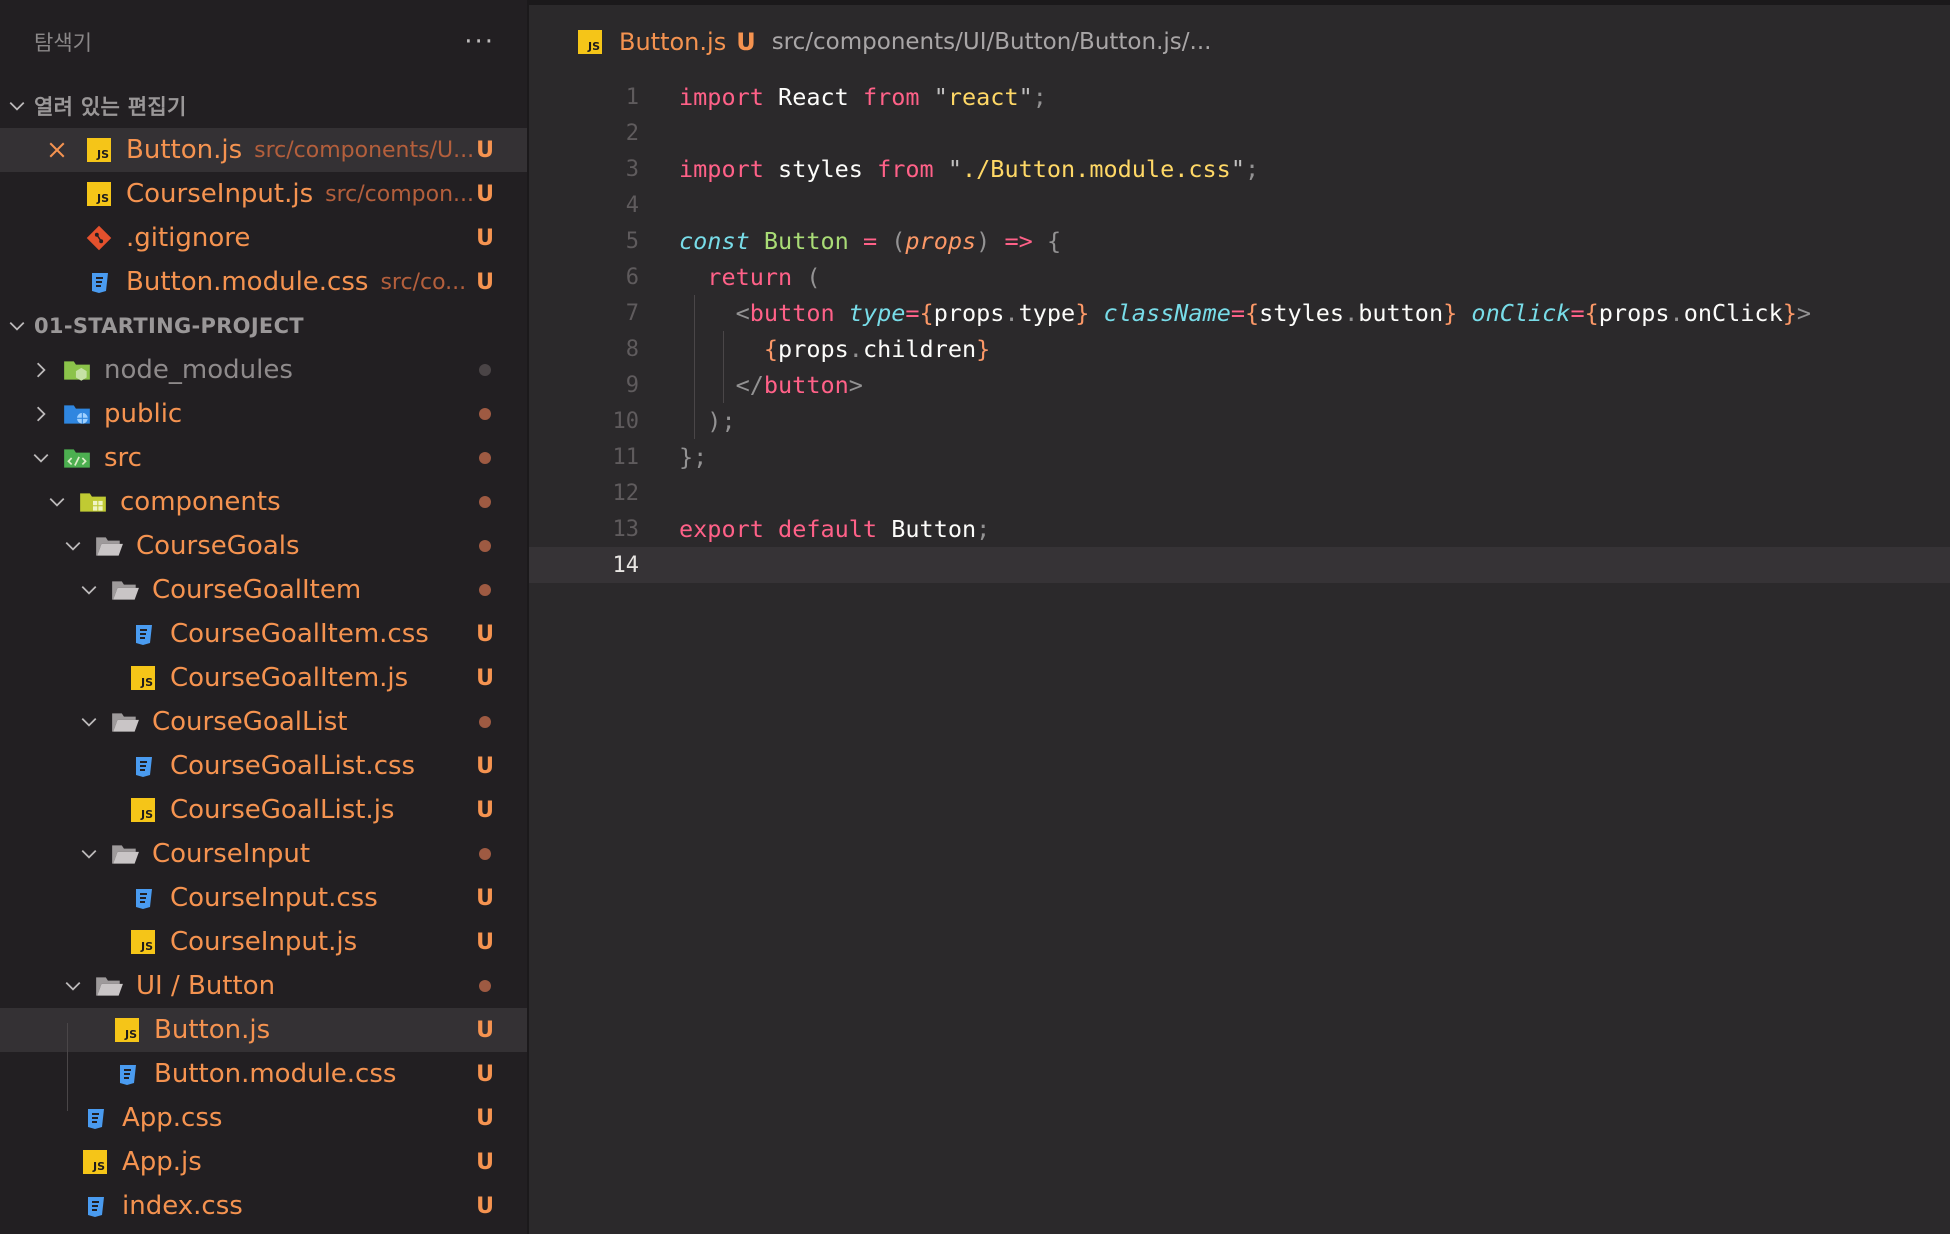 The image size is (1950, 1234). I want to click on project-label: 01-STARTING-PROJECT, so click(169, 326).